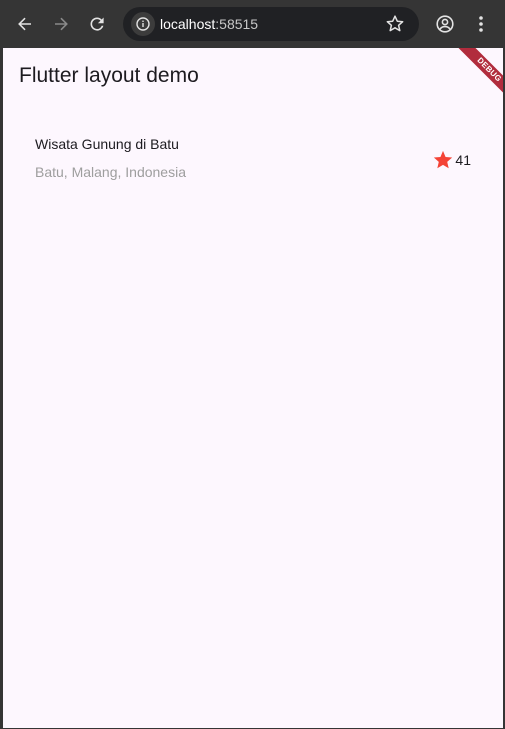 The image size is (505, 729). I want to click on browser-toolbar: localhost:58515, so click(252, 24).